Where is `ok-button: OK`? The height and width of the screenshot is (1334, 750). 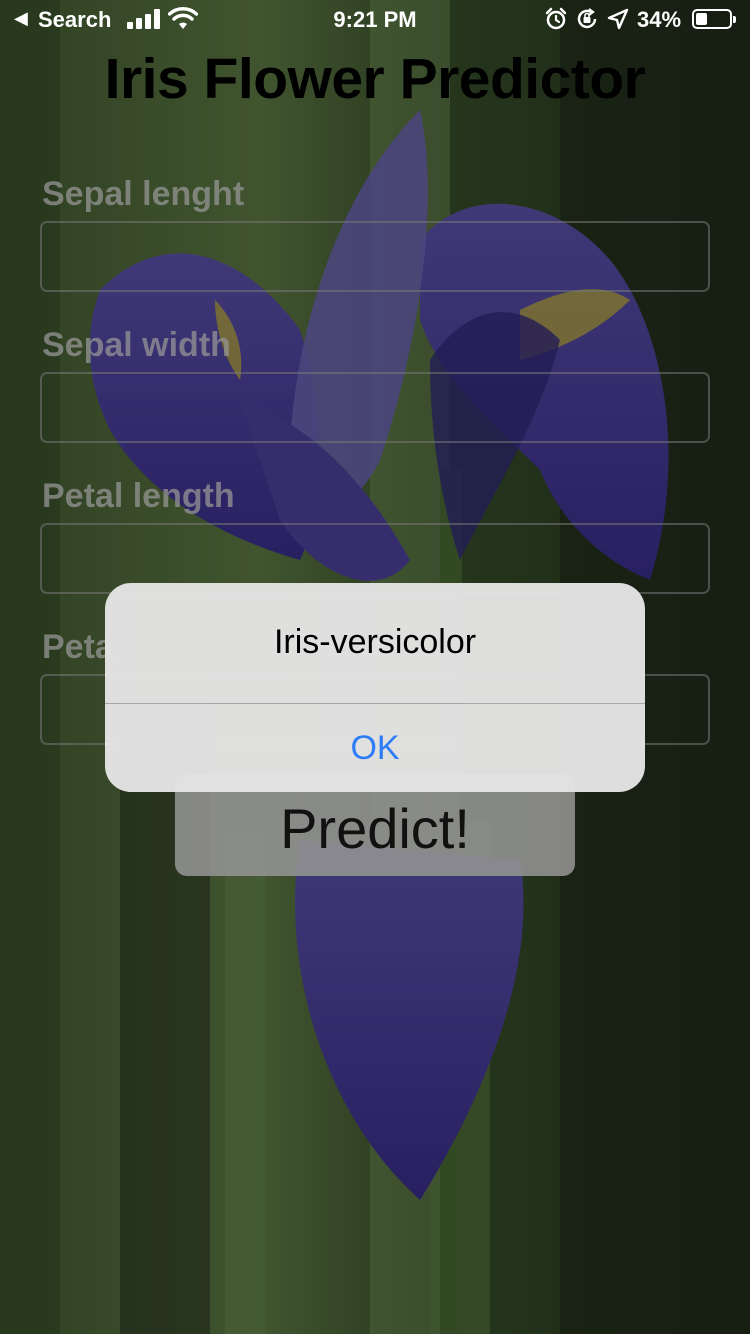
ok-button: OK is located at coordinates (375, 748).